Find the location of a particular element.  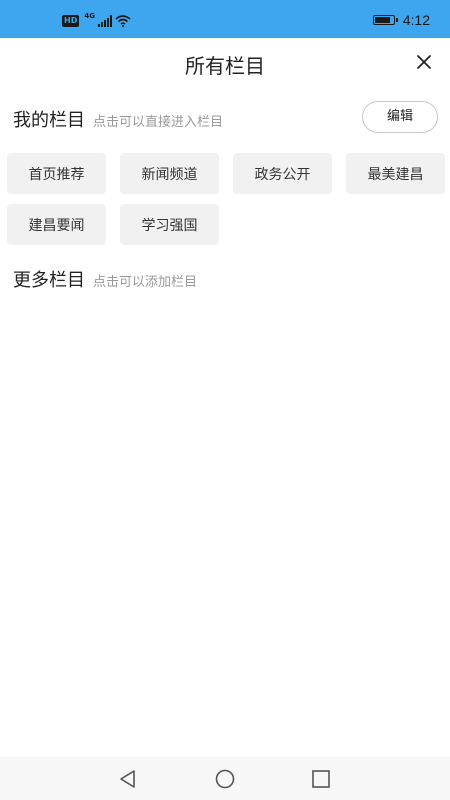

channel-chip: 新闻频道 is located at coordinates (169, 173).